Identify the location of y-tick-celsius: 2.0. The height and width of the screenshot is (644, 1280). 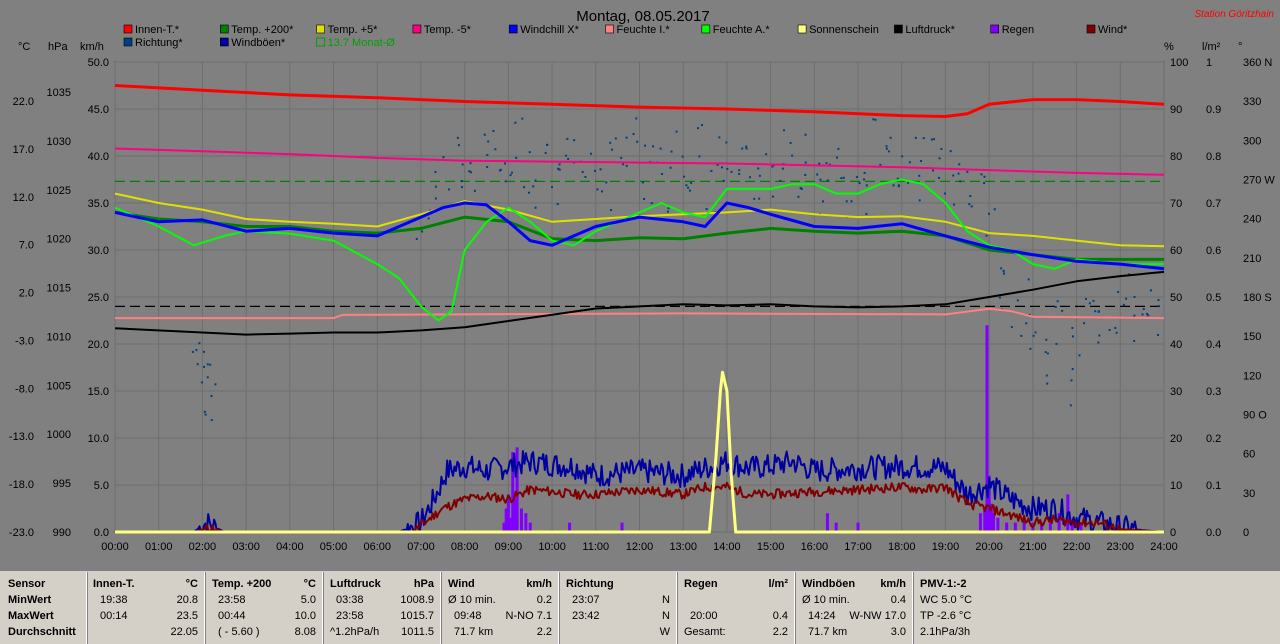
(26, 294).